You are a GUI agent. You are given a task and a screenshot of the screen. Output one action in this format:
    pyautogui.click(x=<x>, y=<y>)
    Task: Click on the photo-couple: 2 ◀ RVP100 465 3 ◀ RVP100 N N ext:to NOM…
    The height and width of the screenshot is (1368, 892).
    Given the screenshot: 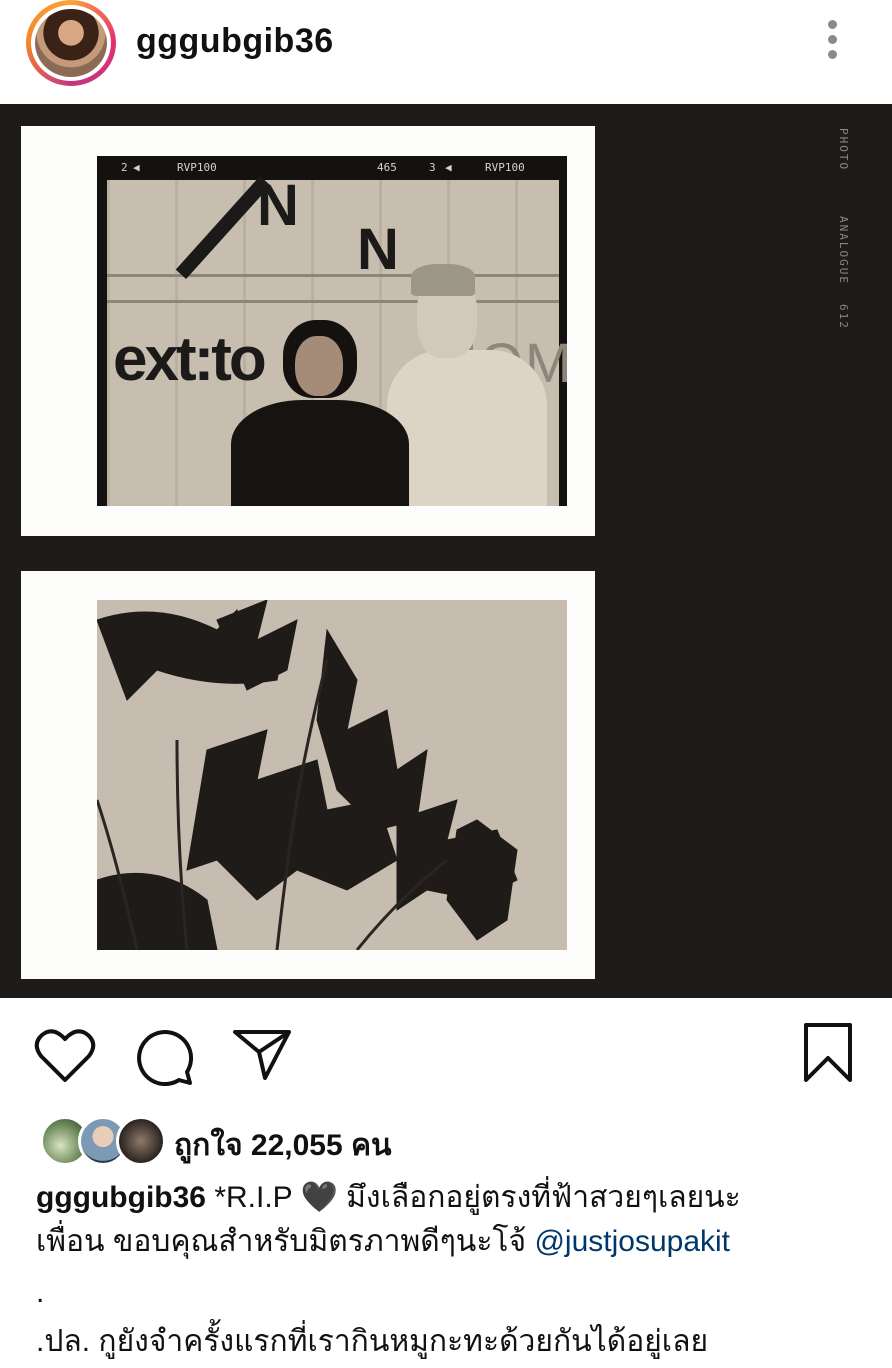 What is the action you would take?
    pyautogui.click(x=332, y=331)
    